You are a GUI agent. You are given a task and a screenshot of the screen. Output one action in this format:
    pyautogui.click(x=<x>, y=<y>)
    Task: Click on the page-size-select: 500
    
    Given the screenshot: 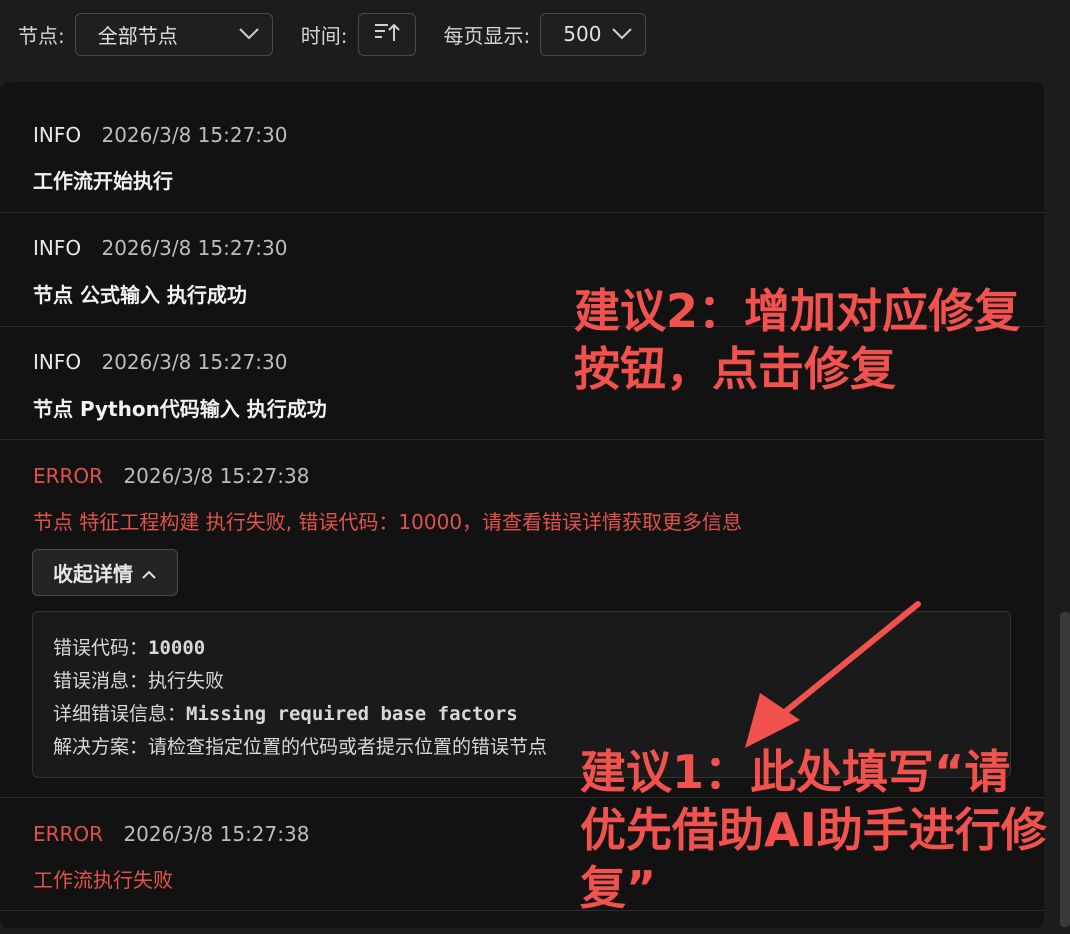 What is the action you would take?
    pyautogui.click(x=593, y=34)
    